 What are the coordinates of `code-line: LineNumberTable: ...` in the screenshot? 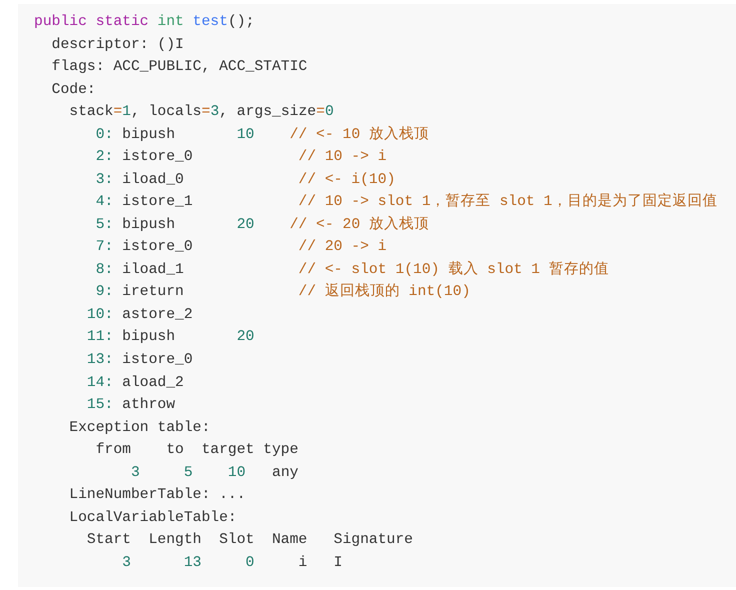 It's located at (157, 496).